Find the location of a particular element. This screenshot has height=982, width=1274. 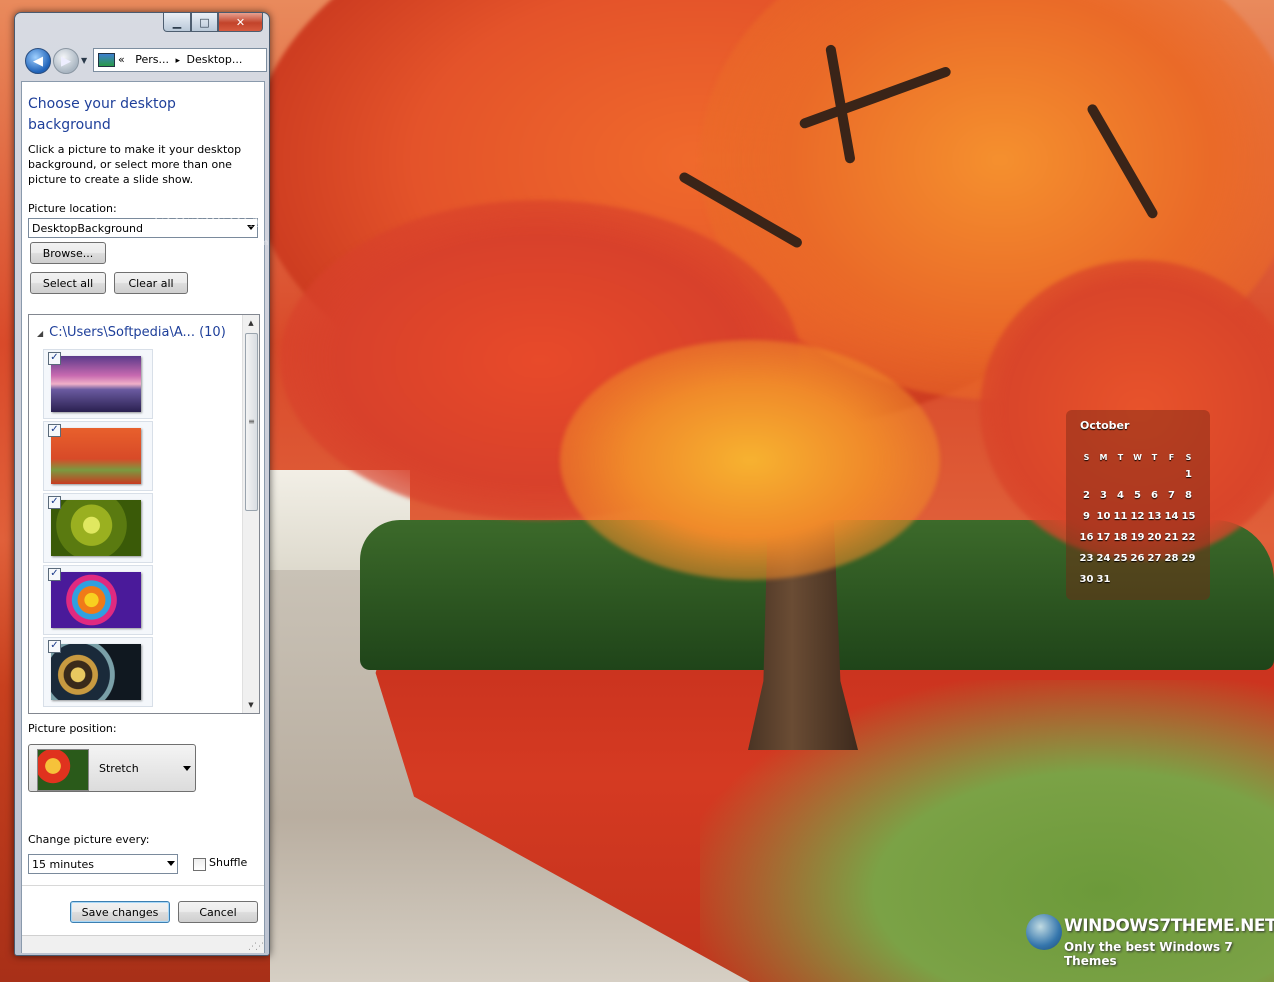

arrow-right-icon: ▶ is located at coordinates (66, 61).